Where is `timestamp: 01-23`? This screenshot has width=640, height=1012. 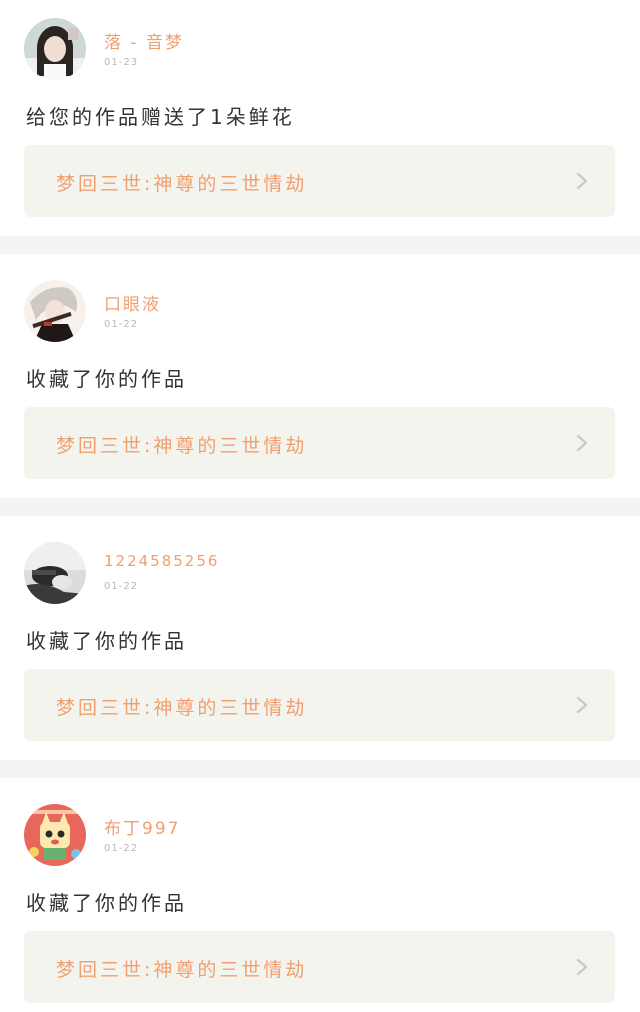
timestamp: 01-23 is located at coordinates (121, 62).